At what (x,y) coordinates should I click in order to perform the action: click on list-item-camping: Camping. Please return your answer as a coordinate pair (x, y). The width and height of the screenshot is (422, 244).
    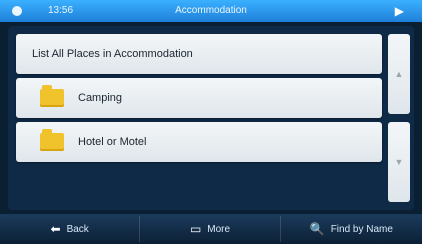
    Looking at the image, I should click on (199, 98).